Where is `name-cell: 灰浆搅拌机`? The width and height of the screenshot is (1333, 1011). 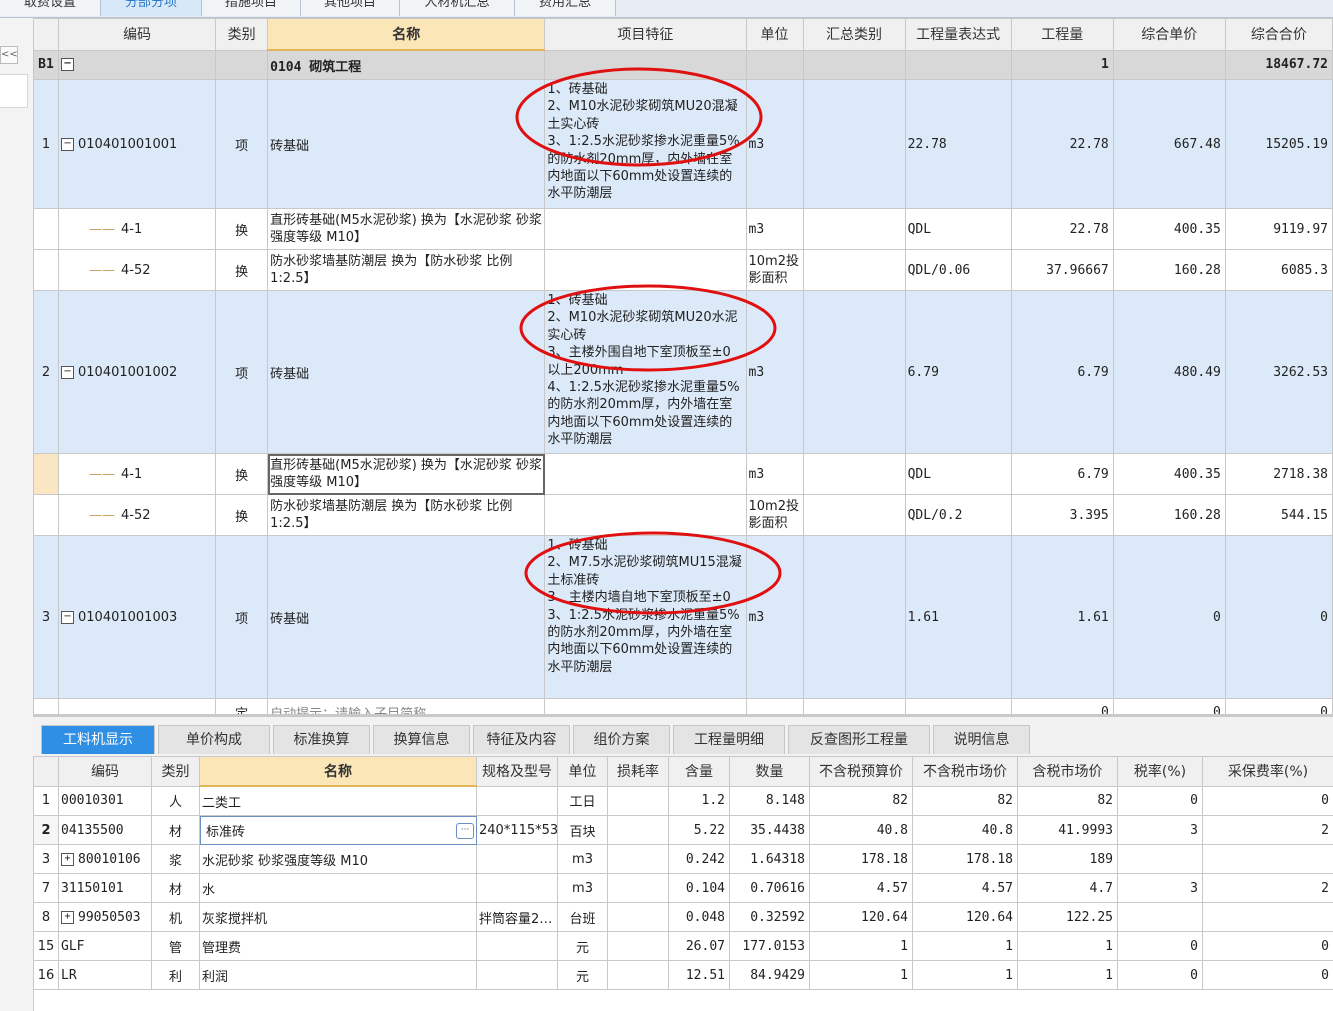 name-cell: 灰浆搅拌机 is located at coordinates (338, 917).